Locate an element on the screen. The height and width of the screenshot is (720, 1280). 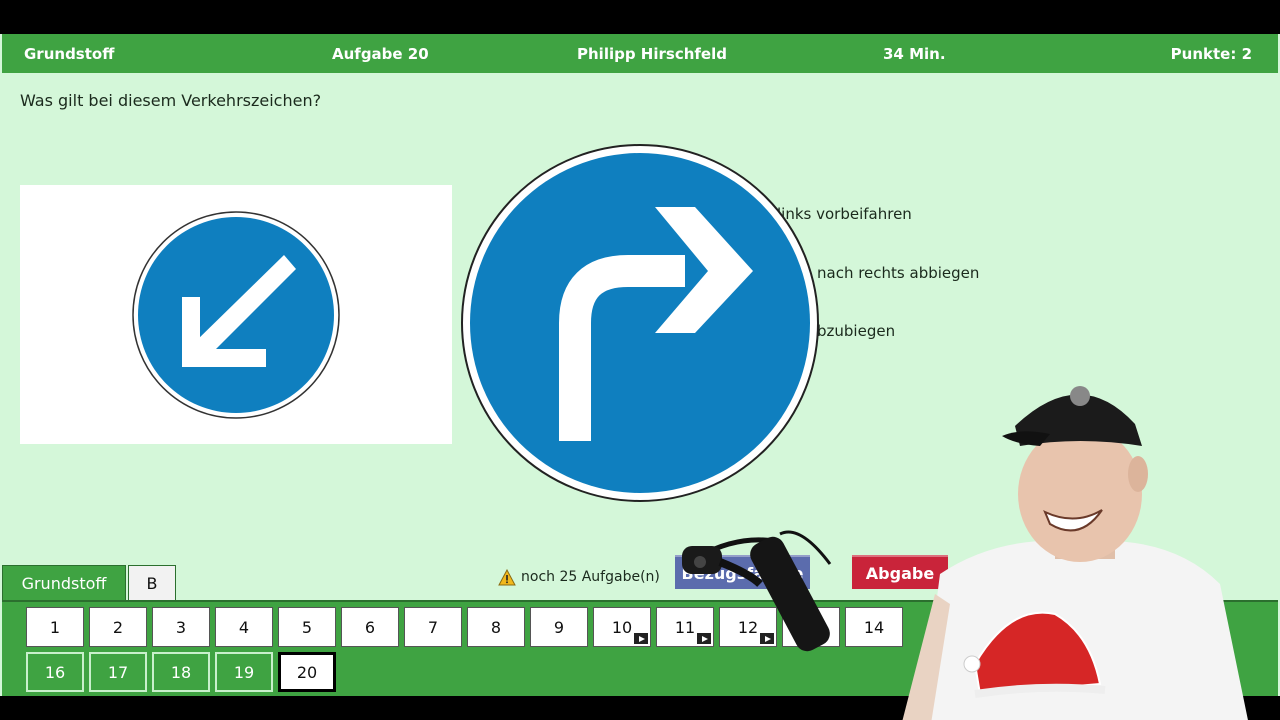
task-button-17: 17 is located at coordinates (118, 672).